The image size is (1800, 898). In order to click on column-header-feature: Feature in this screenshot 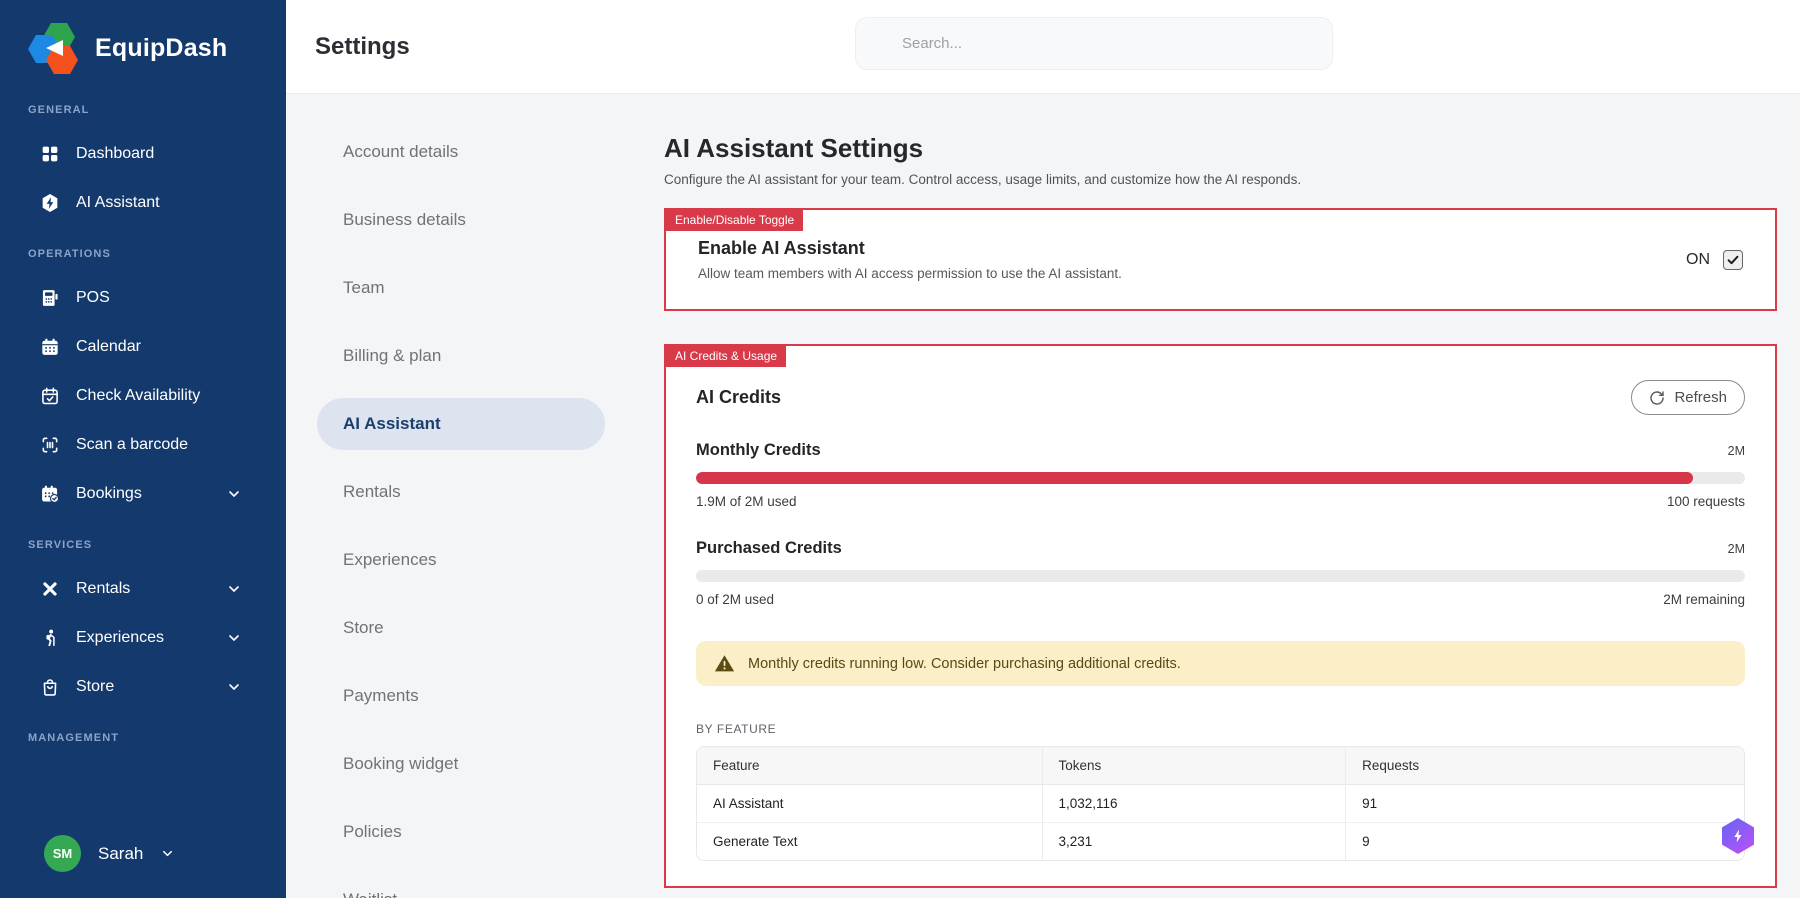, I will do `click(870, 766)`.